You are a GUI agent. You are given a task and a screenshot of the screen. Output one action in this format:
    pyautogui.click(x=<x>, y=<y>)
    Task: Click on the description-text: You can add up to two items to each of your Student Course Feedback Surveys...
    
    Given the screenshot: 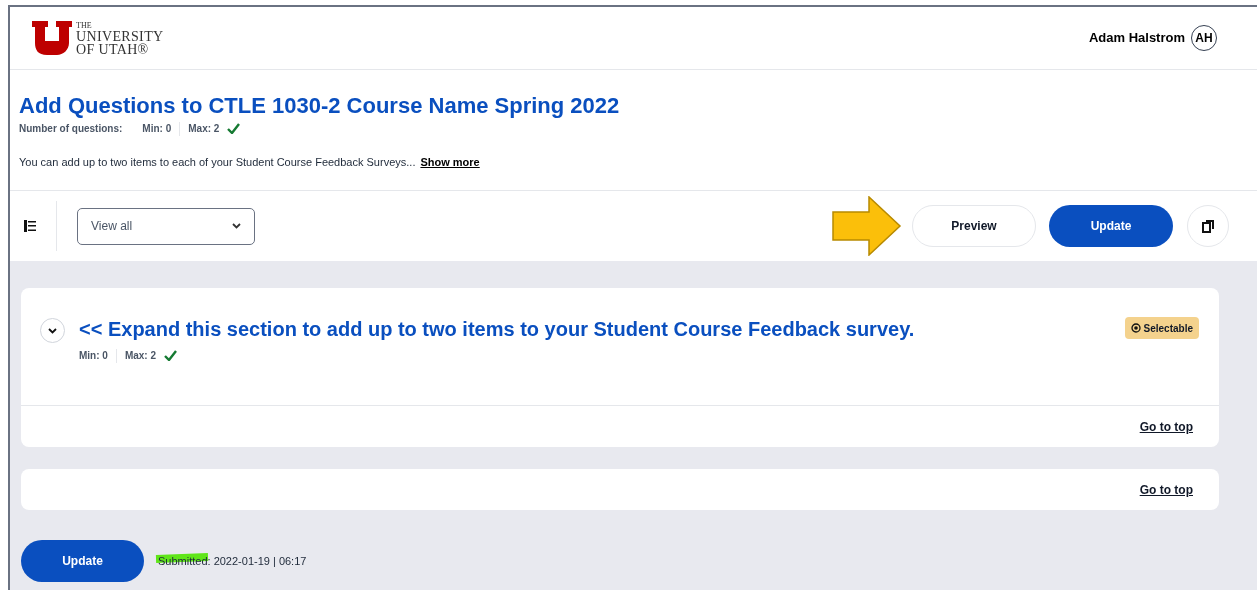 What is the action you would take?
    pyautogui.click(x=217, y=162)
    